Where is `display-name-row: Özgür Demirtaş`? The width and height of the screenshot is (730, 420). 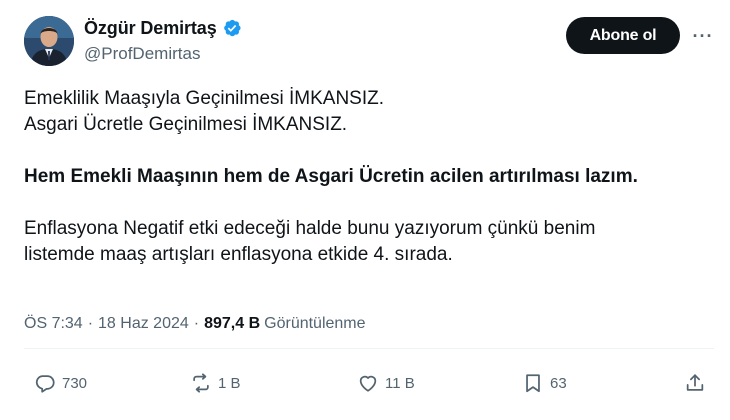 display-name-row: Özgür Demirtaş is located at coordinates (163, 28).